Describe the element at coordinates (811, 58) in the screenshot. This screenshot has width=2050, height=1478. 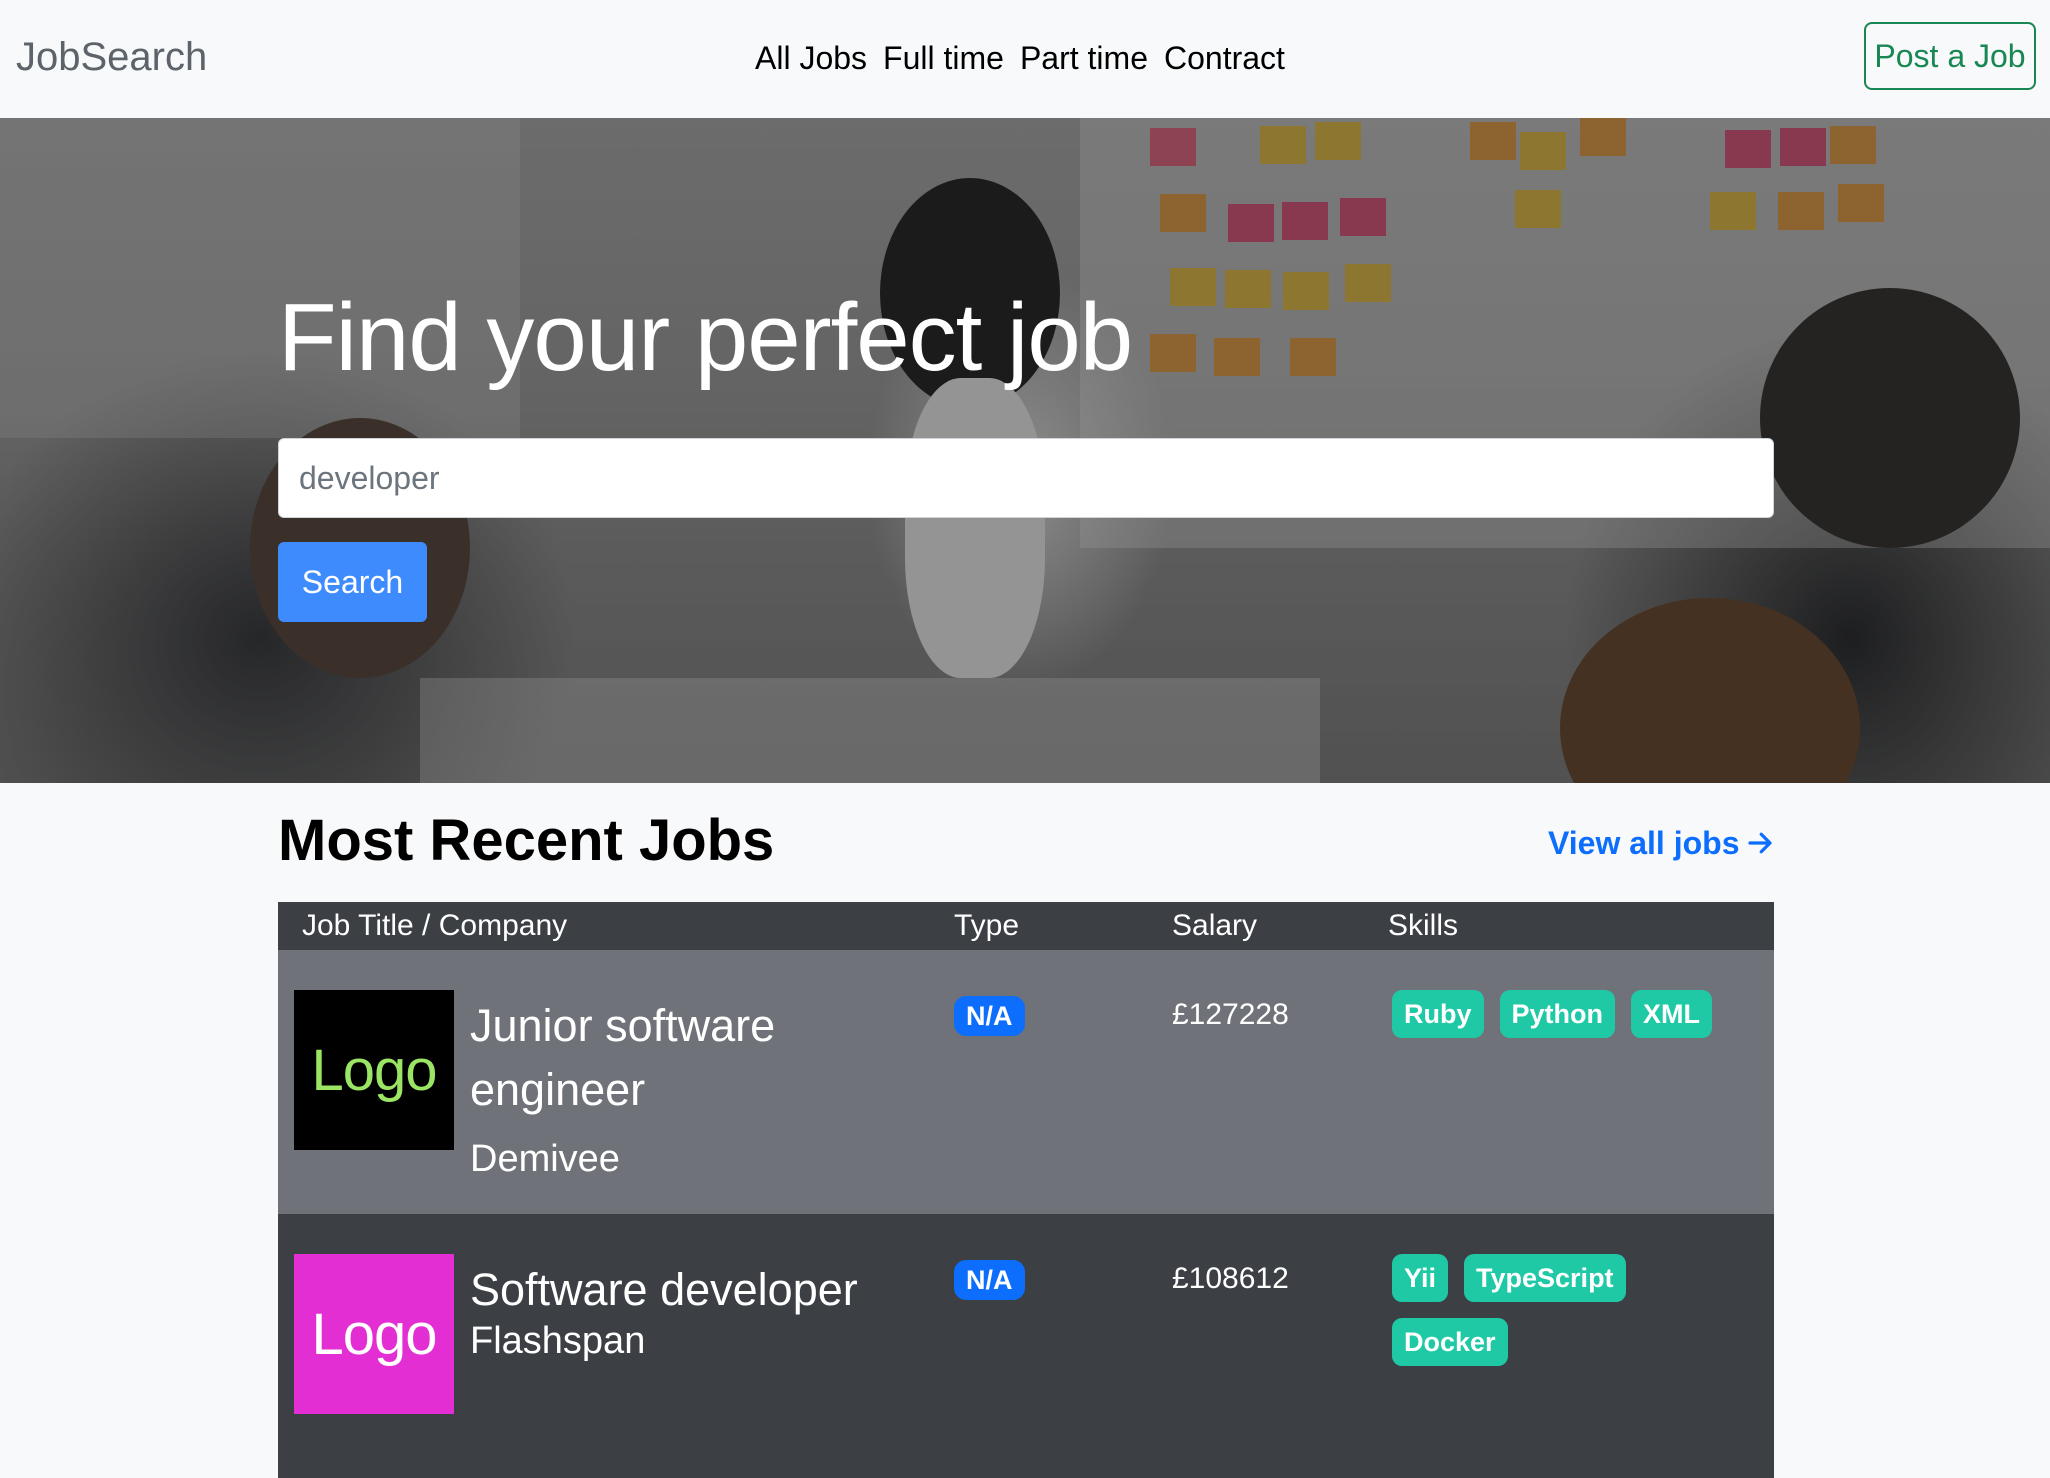
I see `nav-link-all-jobs: All Jobs` at that location.